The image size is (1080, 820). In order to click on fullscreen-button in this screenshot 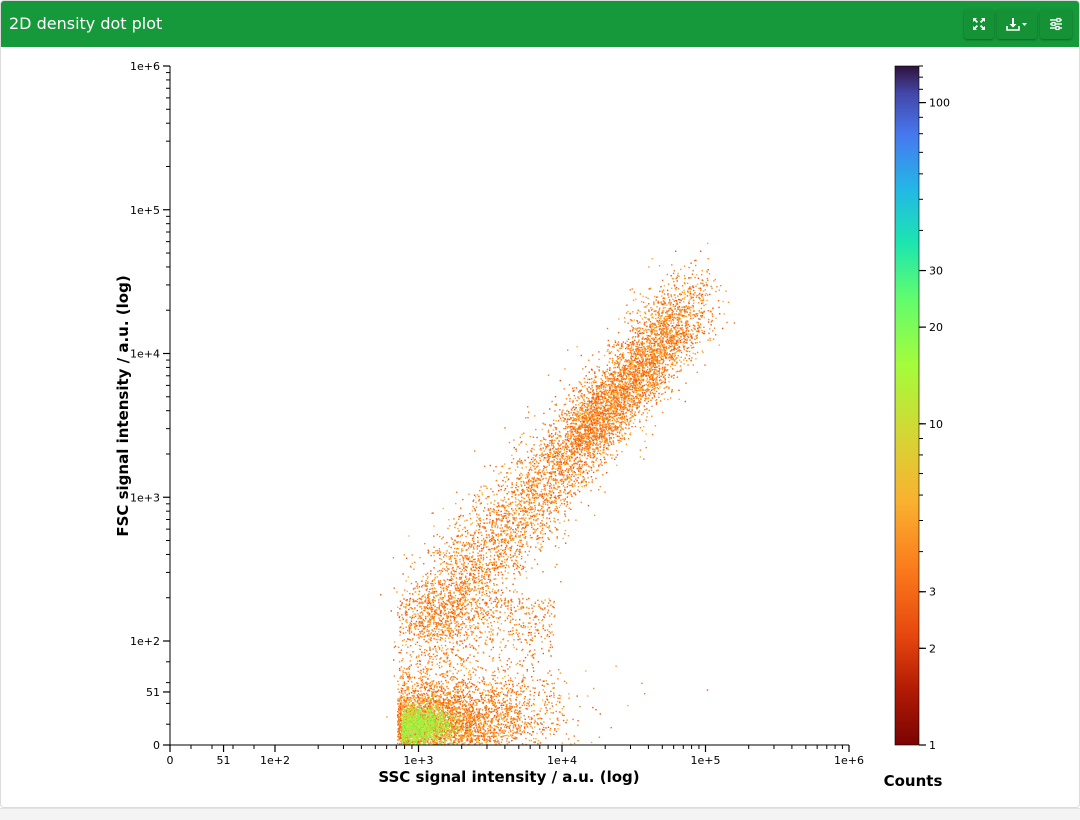, I will do `click(979, 24)`.